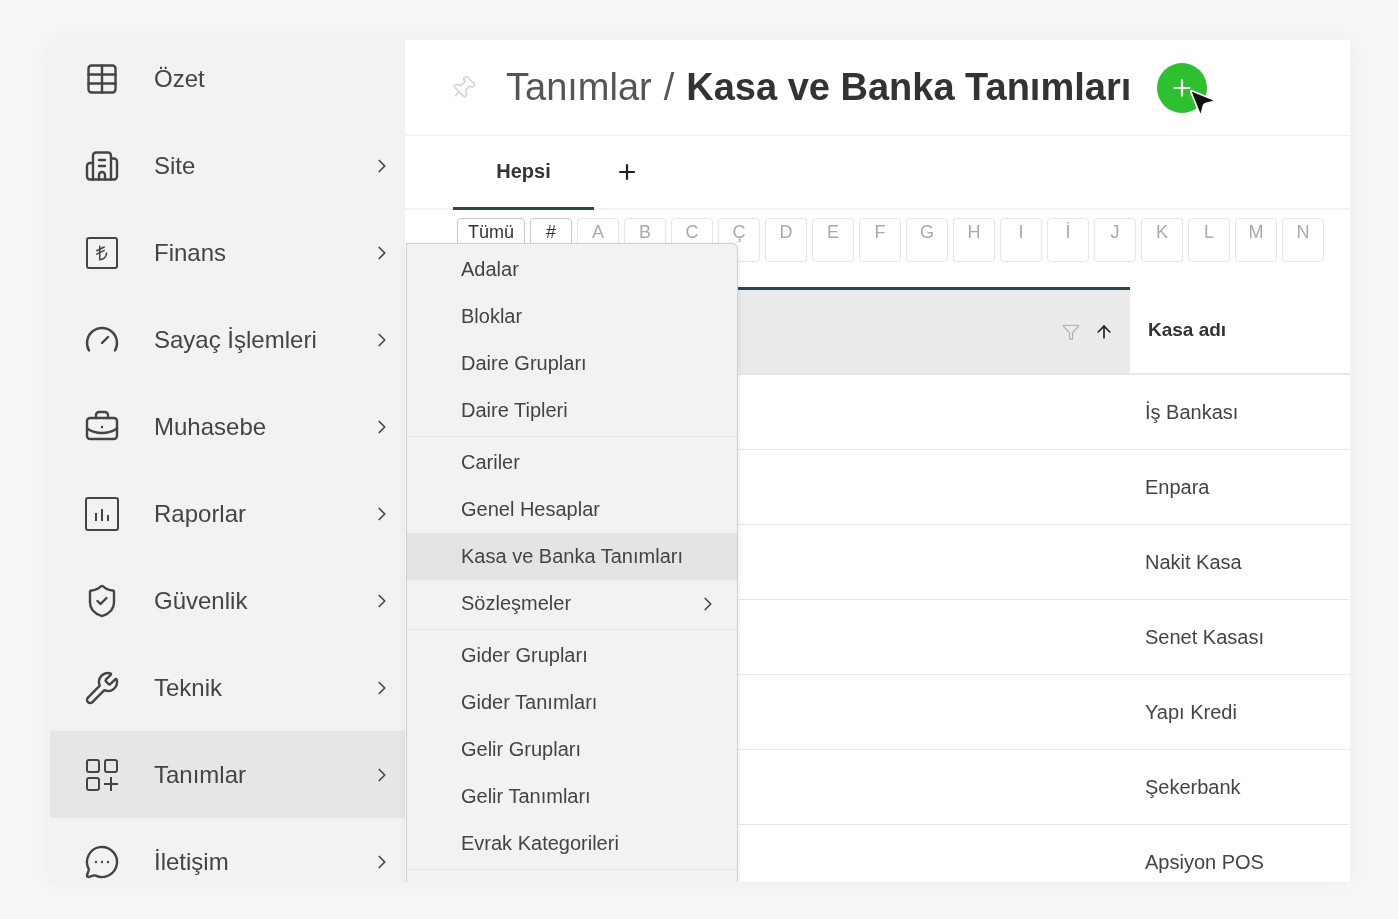 The width and height of the screenshot is (1398, 919). Describe the element at coordinates (180, 78) in the screenshot. I see `sidebar-label: Özet` at that location.